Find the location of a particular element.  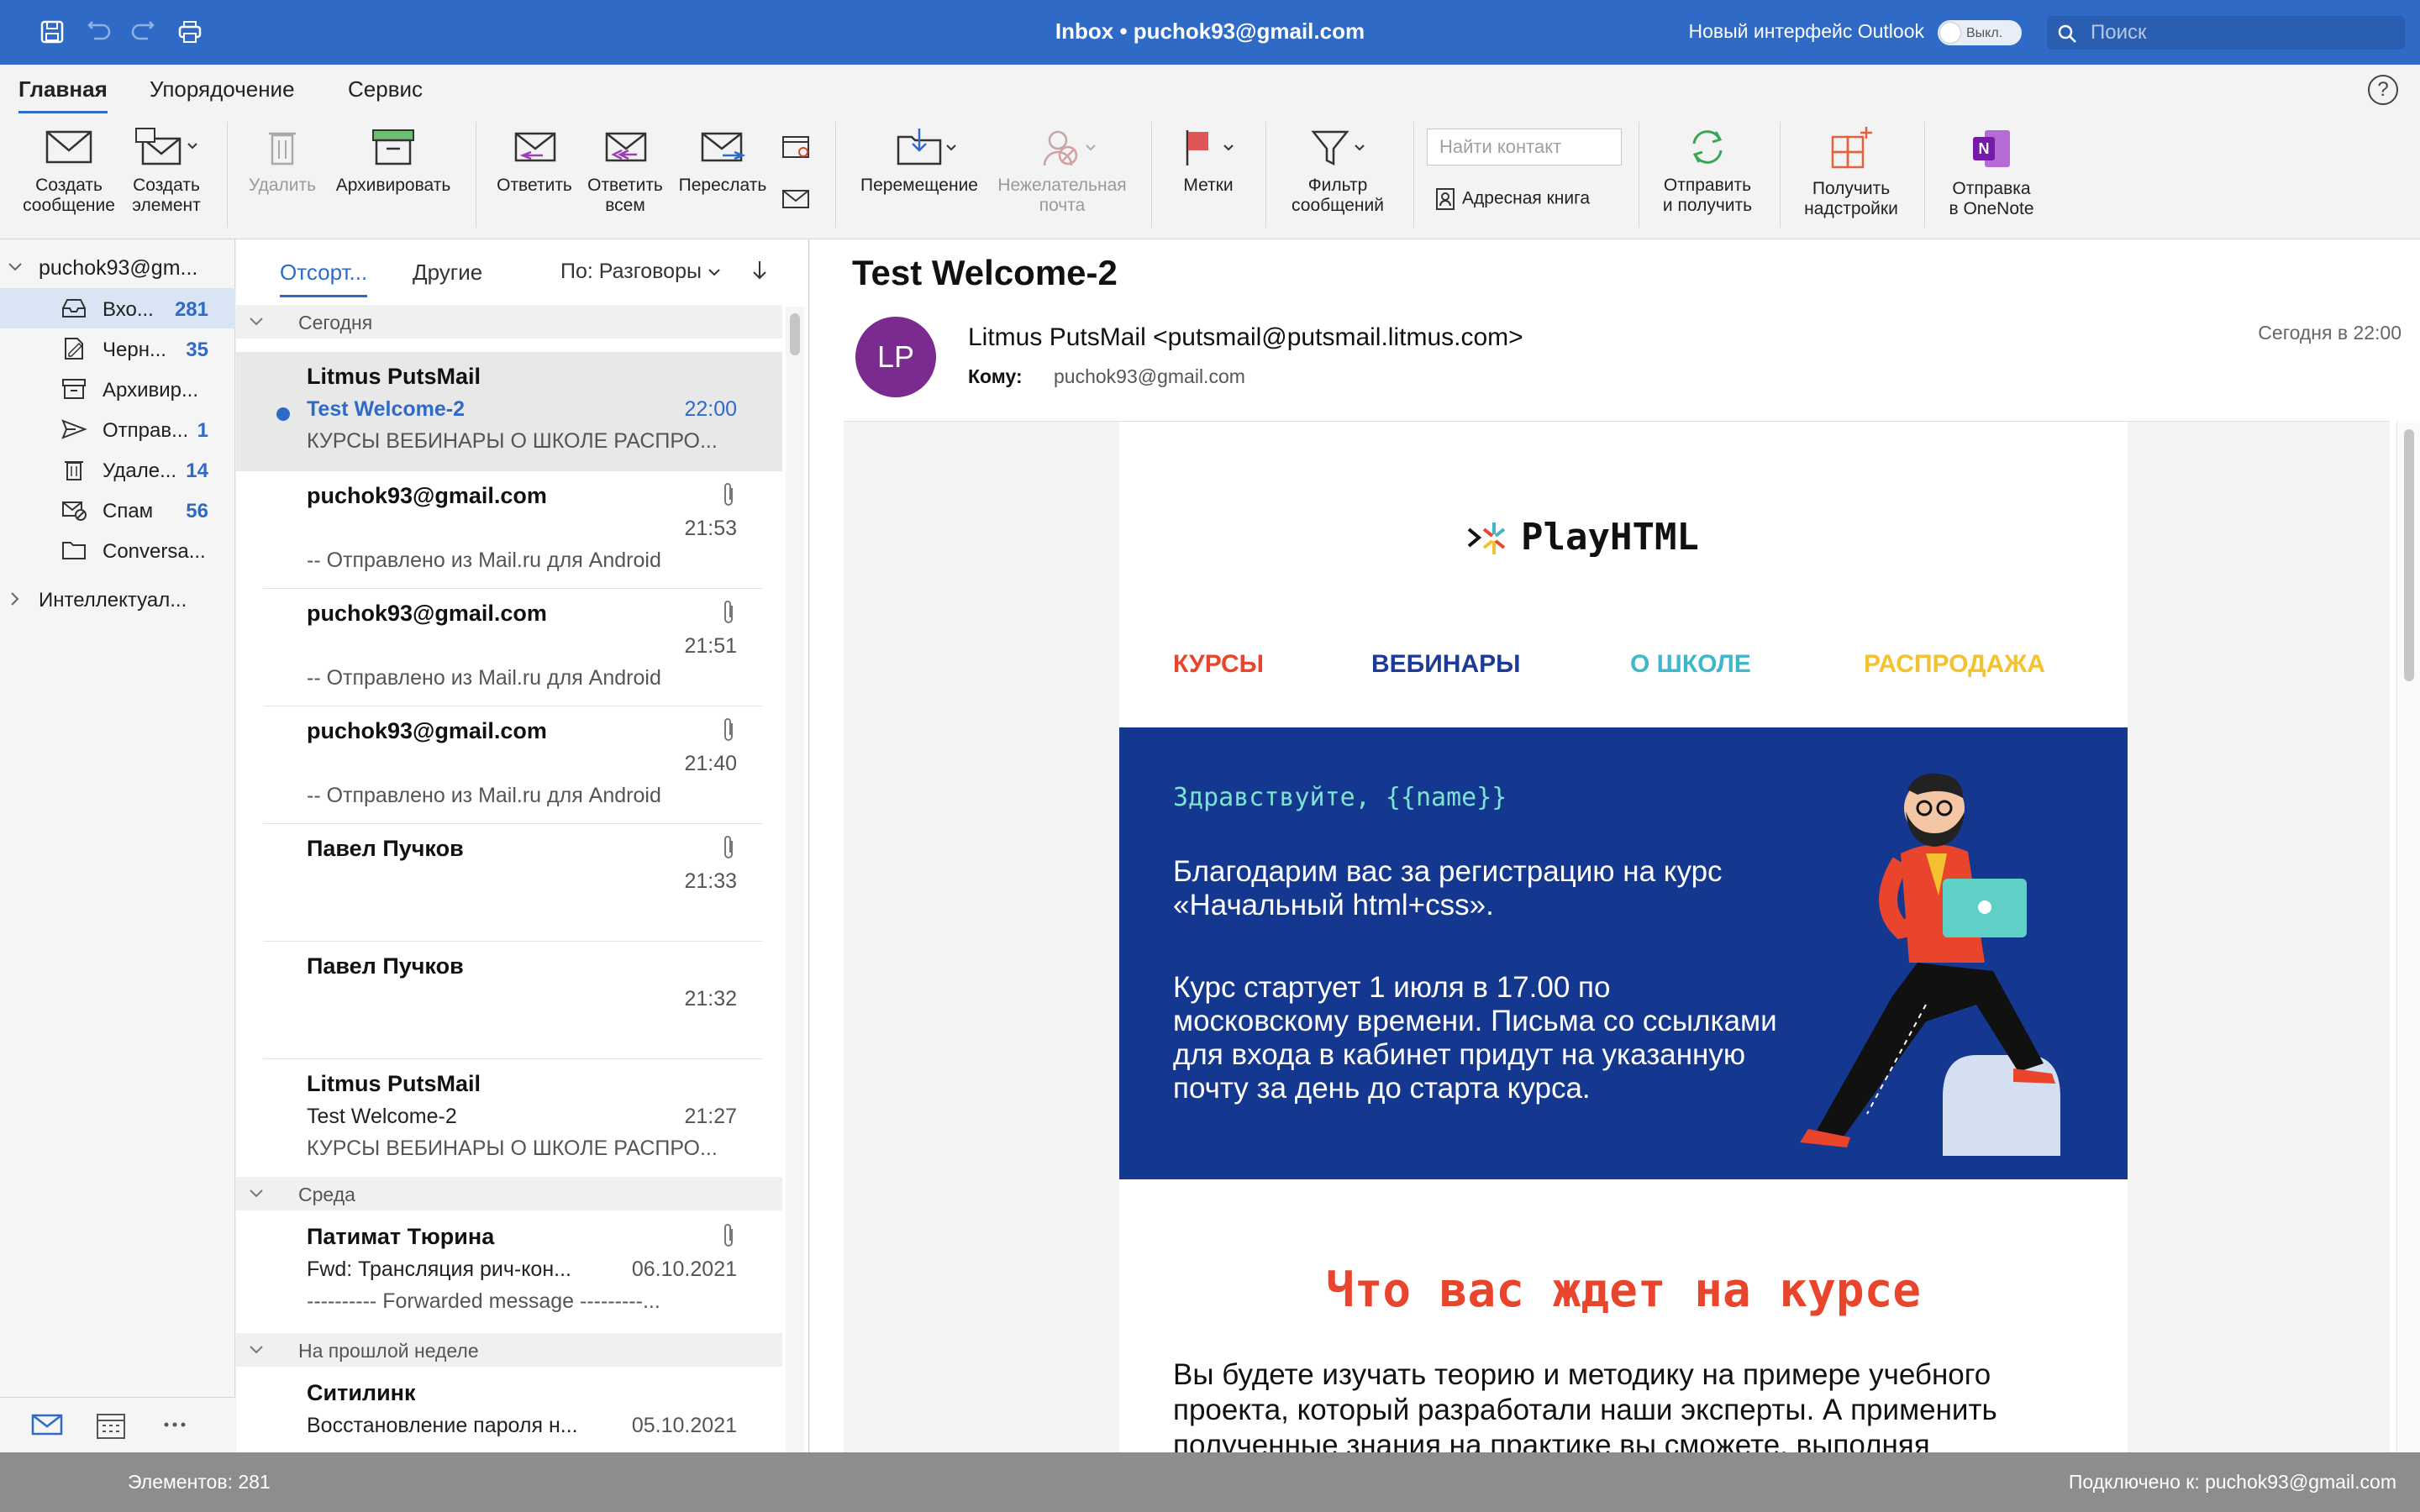

folder-inbox: Вхо... 281 is located at coordinates (117, 308).